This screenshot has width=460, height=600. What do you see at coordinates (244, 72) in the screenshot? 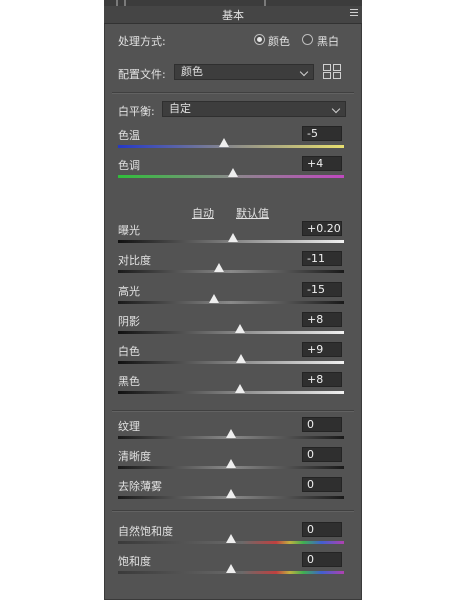
I see `profile-select: 颜色` at bounding box center [244, 72].